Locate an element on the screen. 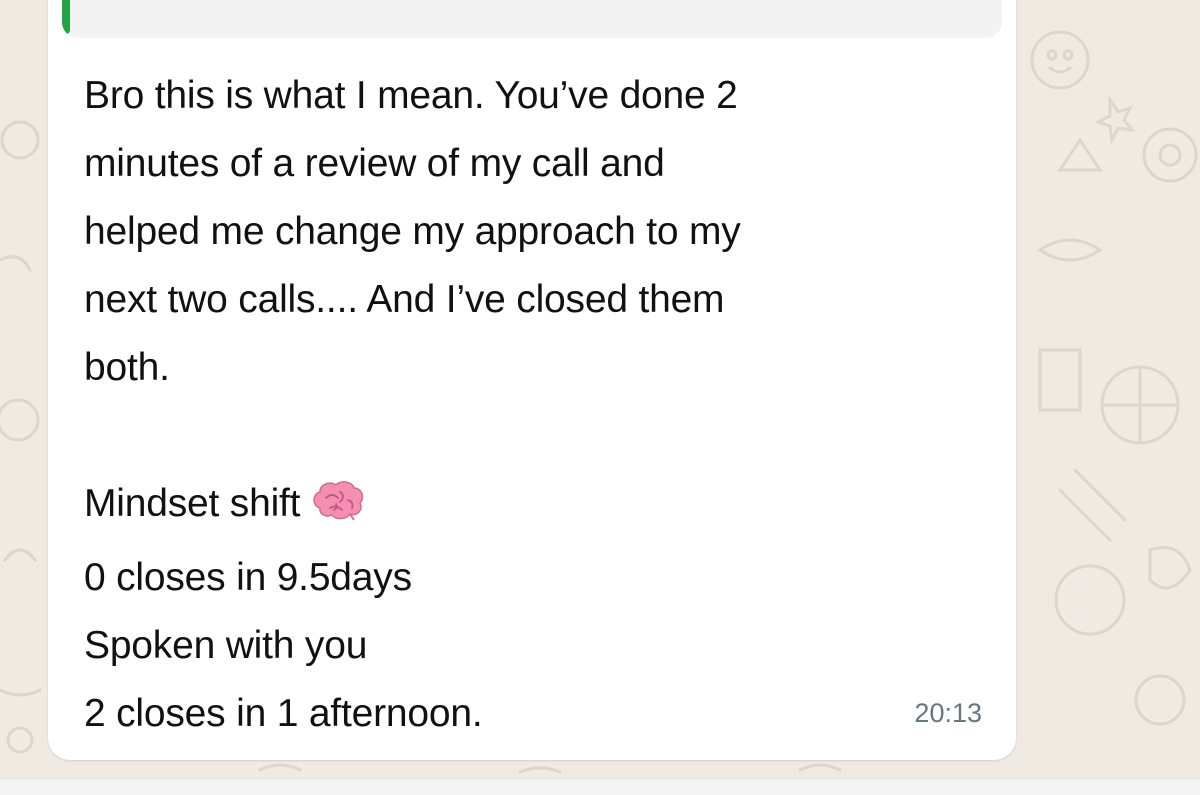 This screenshot has height=795, width=1200. brain-emoji-icon is located at coordinates (338, 510).